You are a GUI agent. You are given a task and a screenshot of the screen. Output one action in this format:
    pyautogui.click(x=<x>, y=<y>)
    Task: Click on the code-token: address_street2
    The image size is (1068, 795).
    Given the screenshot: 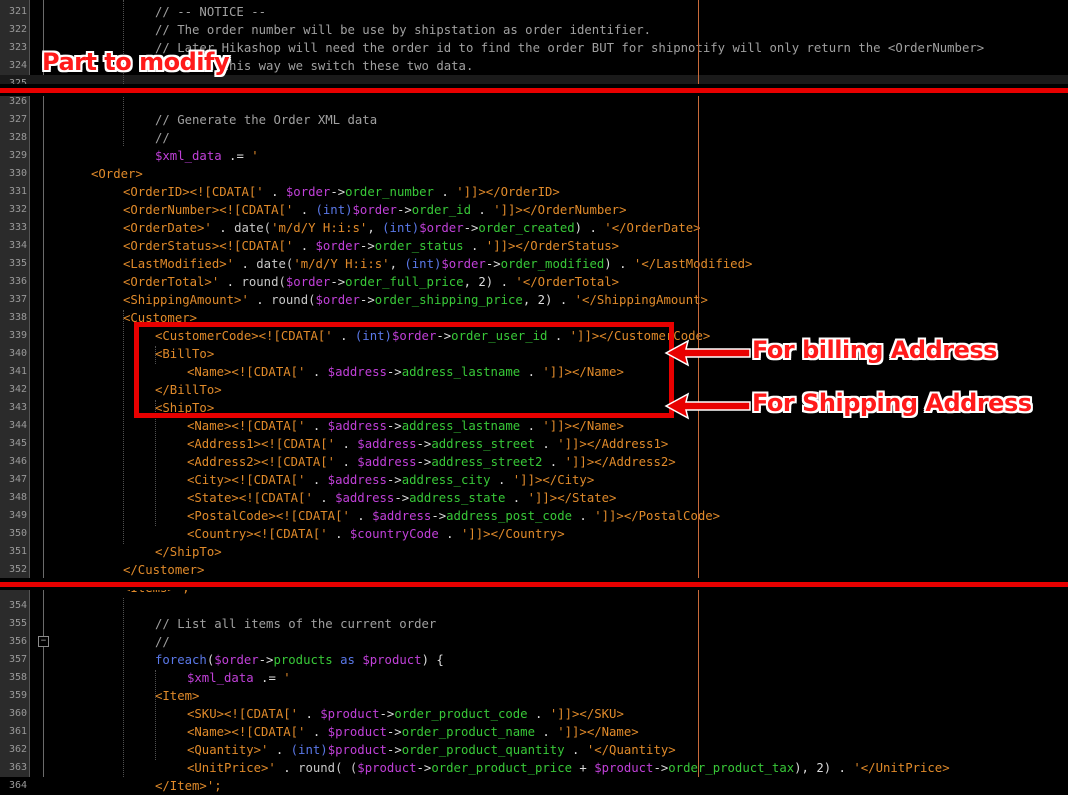 What is the action you would take?
    pyautogui.click(x=487, y=462)
    